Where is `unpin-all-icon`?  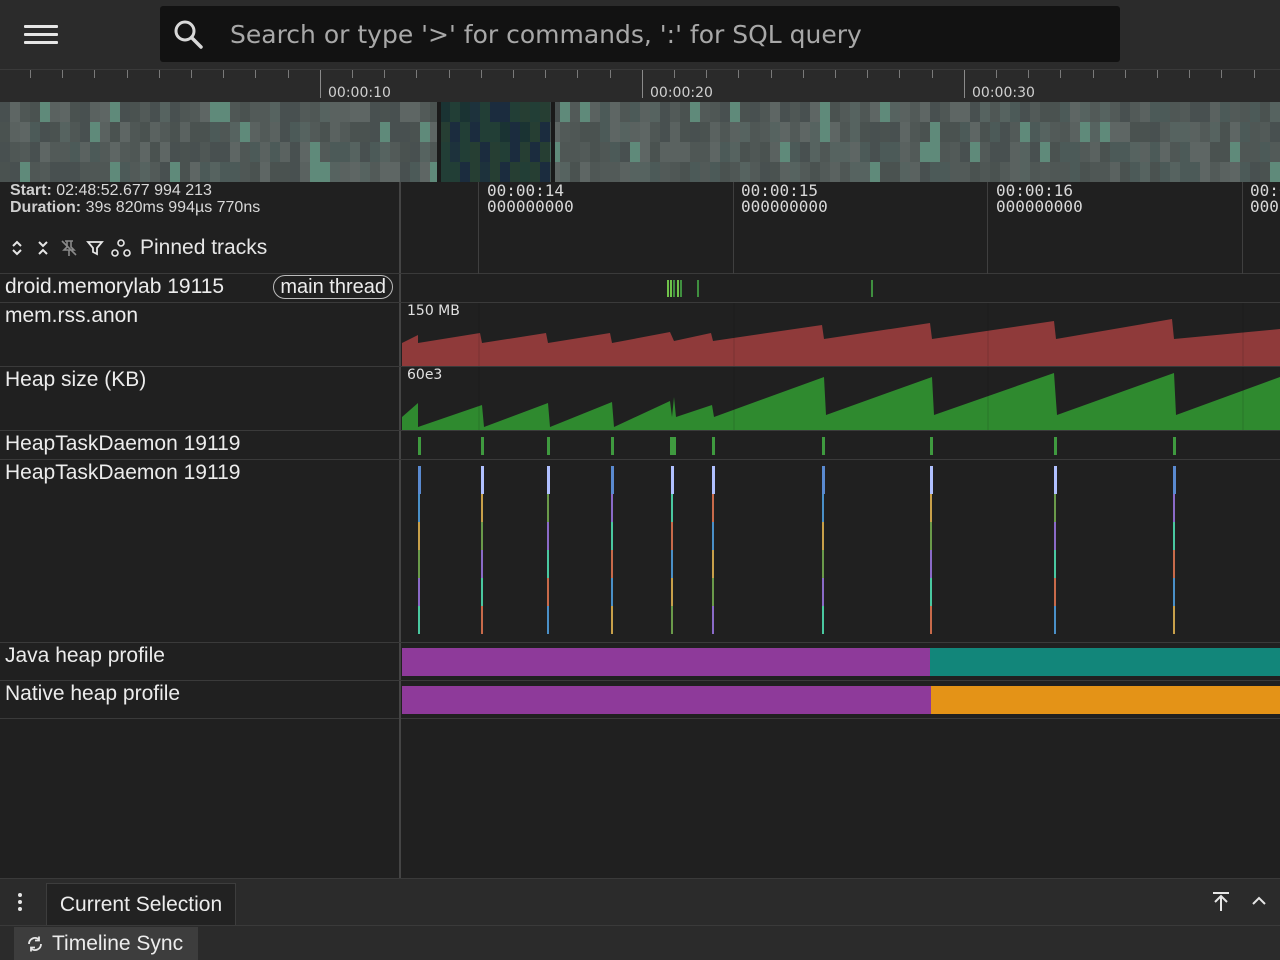
unpin-all-icon is located at coordinates (69, 248).